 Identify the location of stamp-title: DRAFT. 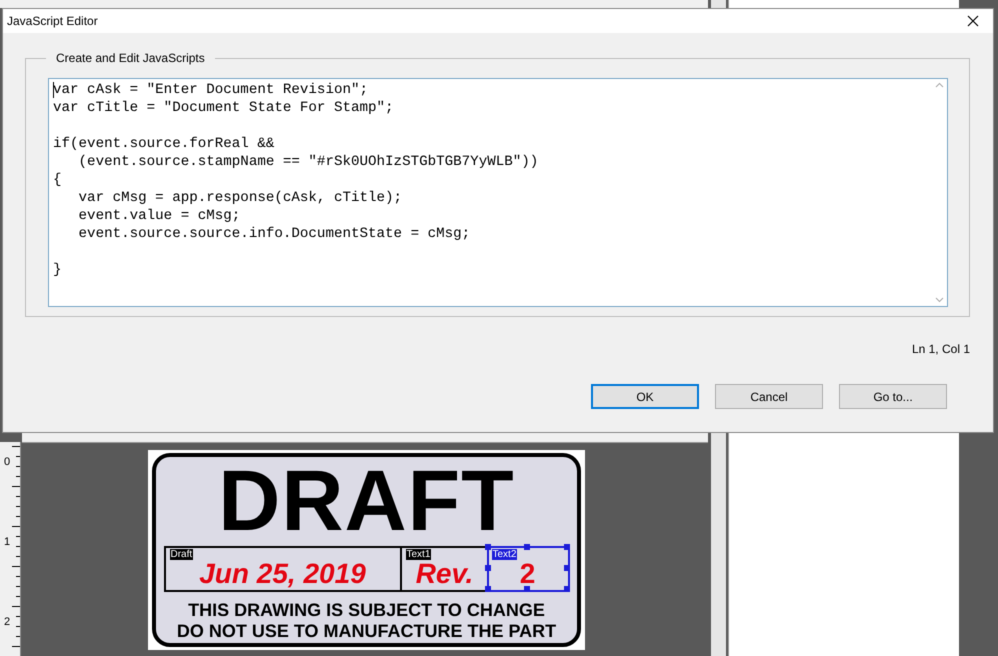
(366, 501).